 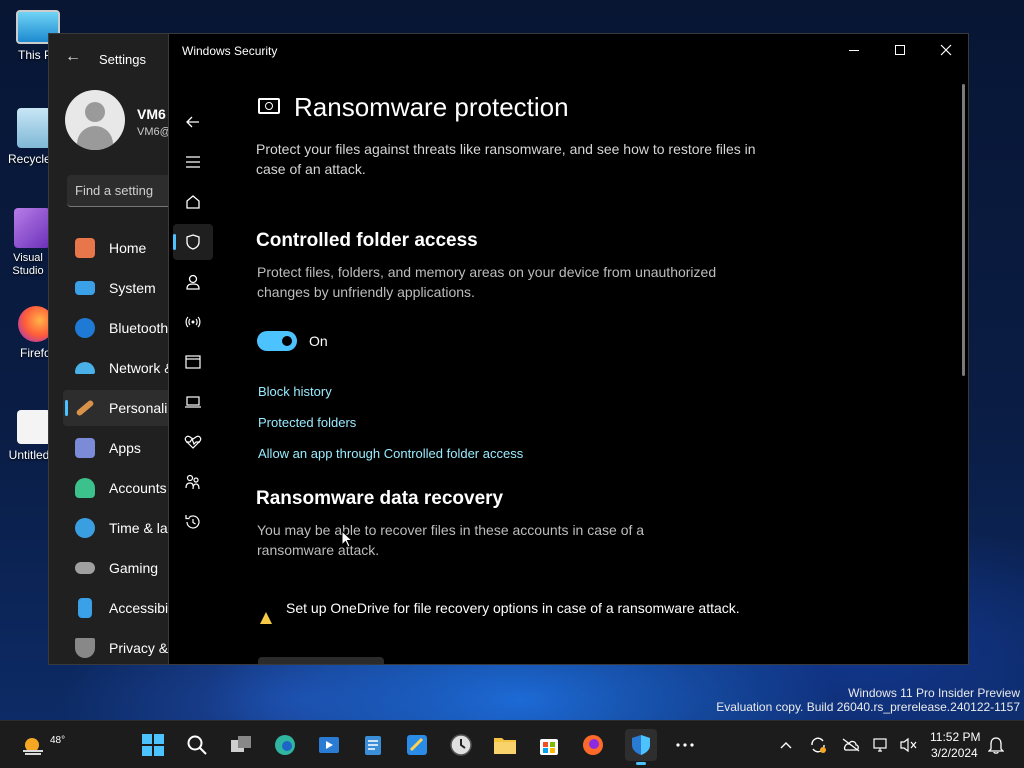 What do you see at coordinates (193, 482) in the screenshot?
I see `nav-family-options` at bounding box center [193, 482].